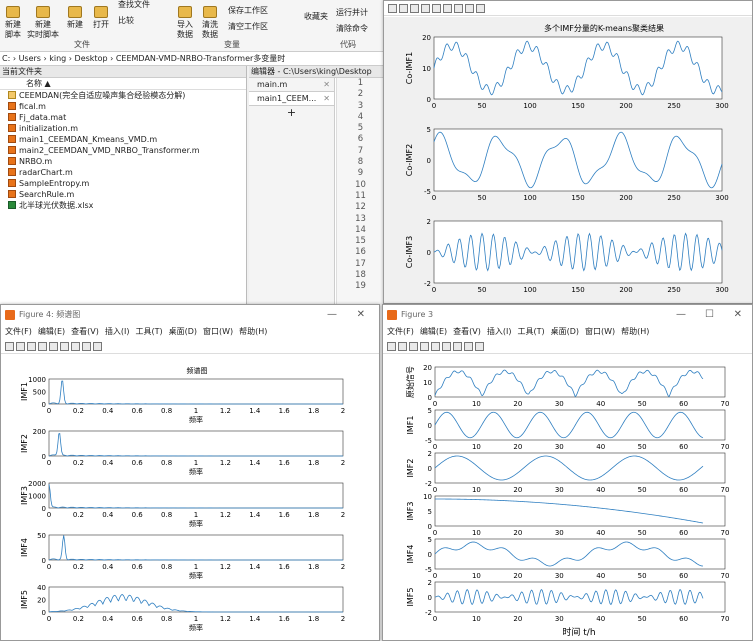 The image size is (753, 641). I want to click on file-item: fical.m, so click(123, 106).